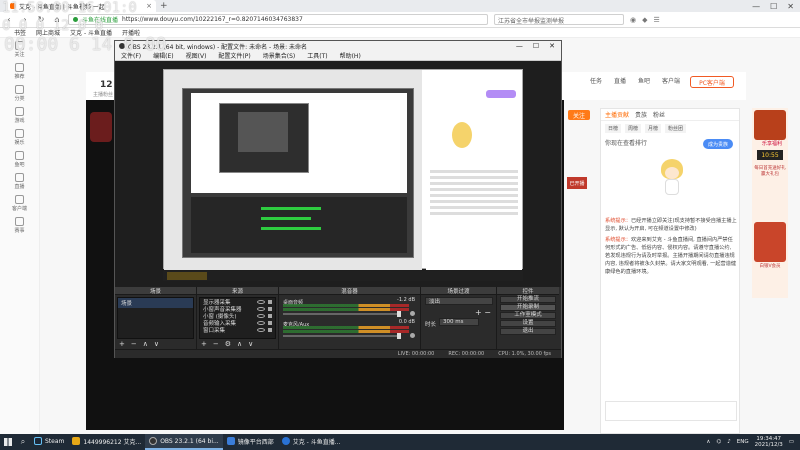 The height and width of the screenshot is (450, 800). I want to click on nav-item-category: 分类, so click(19, 93).